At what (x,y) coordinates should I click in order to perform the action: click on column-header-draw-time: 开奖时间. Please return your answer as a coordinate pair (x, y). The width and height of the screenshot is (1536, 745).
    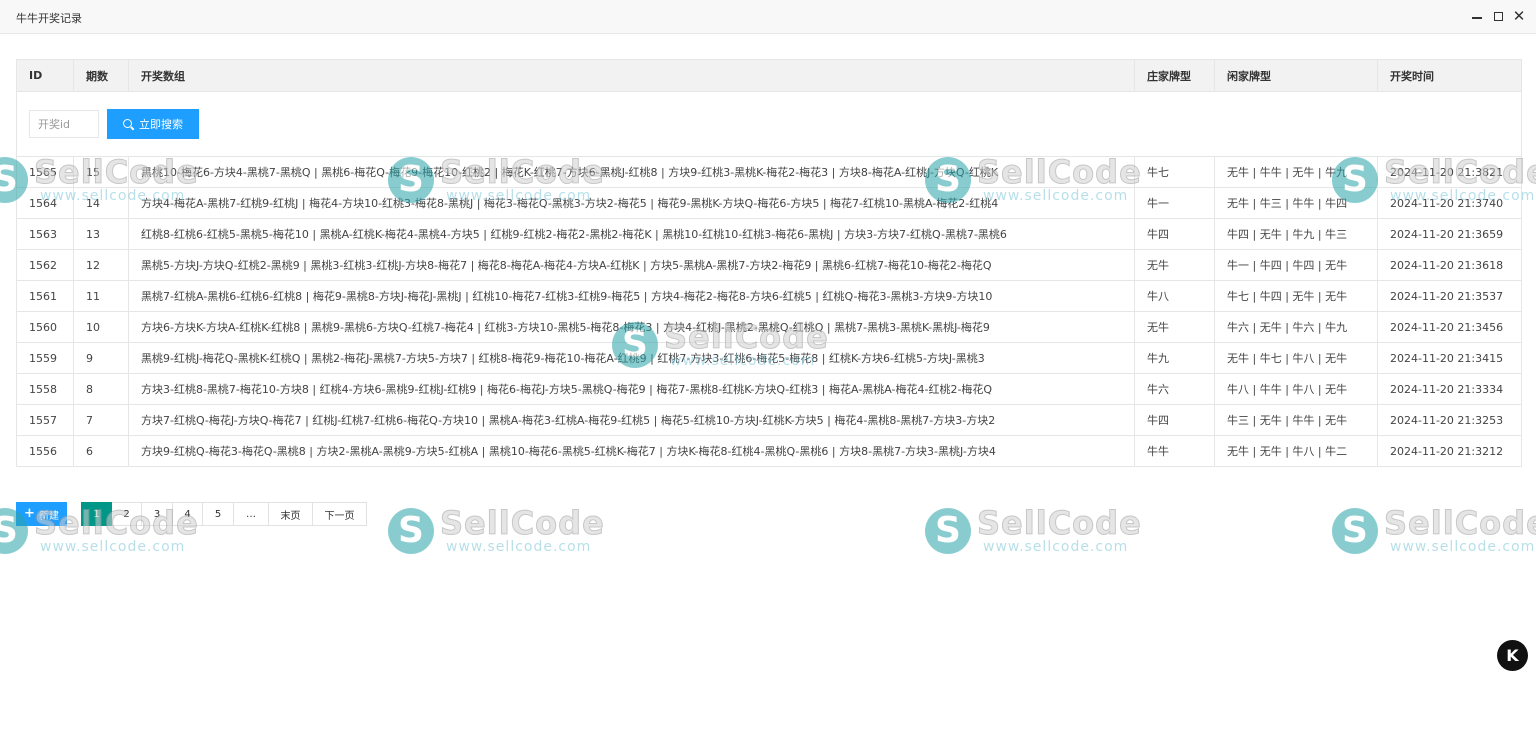
    Looking at the image, I should click on (1449, 75).